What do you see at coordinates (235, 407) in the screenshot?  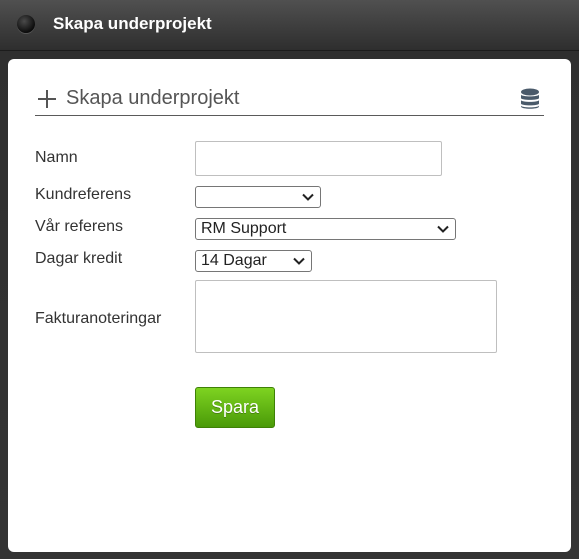 I see `save-button: Spara` at bounding box center [235, 407].